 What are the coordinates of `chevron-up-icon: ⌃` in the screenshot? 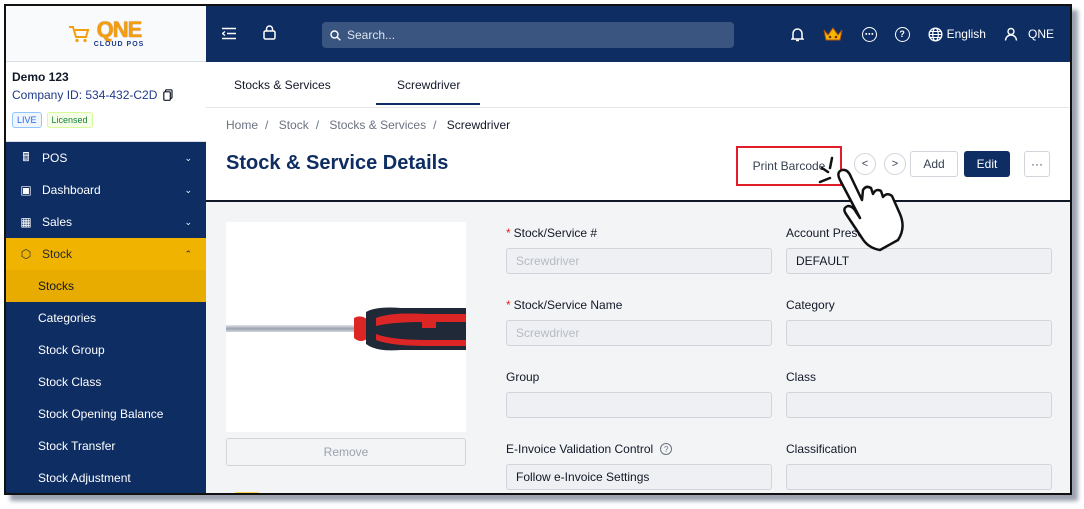 It's located at (188, 253).